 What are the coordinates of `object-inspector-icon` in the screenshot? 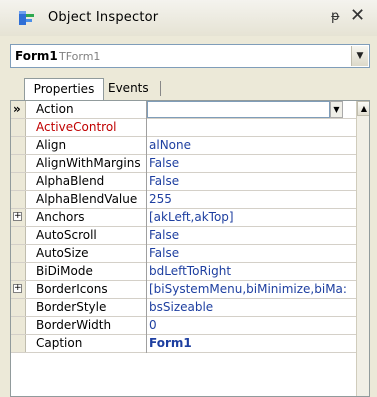 It's located at (26, 18).